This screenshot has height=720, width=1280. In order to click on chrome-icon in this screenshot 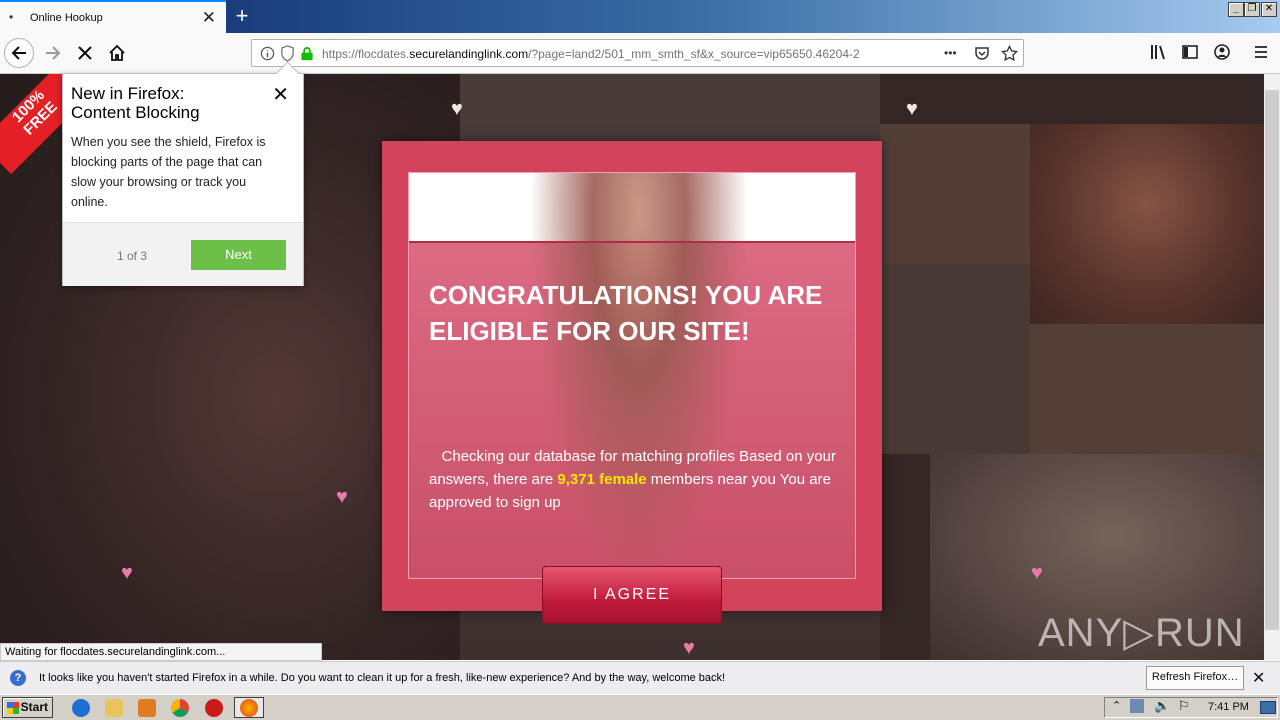, I will do `click(180, 708)`.